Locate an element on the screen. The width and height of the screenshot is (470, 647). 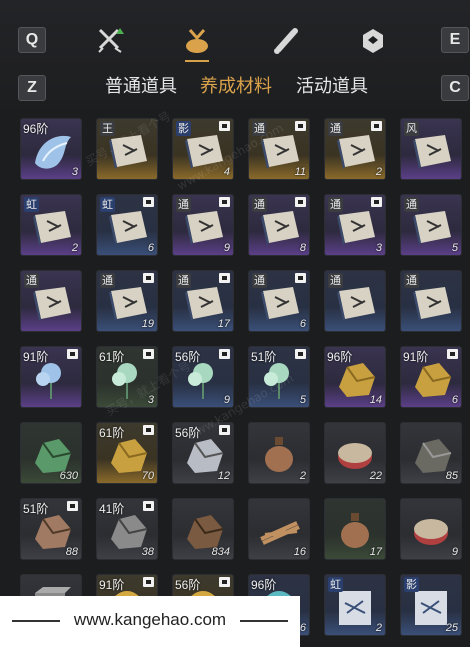
inventory-slot: 2 is located at coordinates (279, 453).